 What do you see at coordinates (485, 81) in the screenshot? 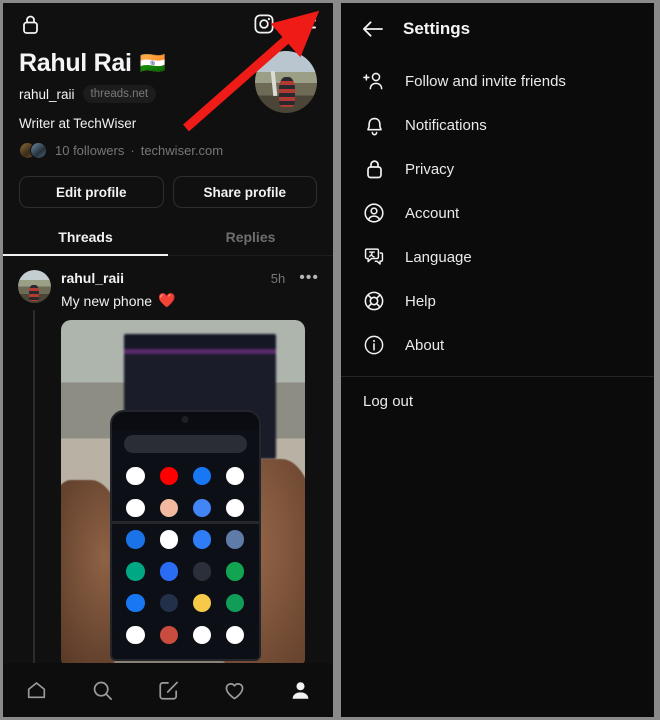
I see `settings-item-label: Follow and invite friends` at bounding box center [485, 81].